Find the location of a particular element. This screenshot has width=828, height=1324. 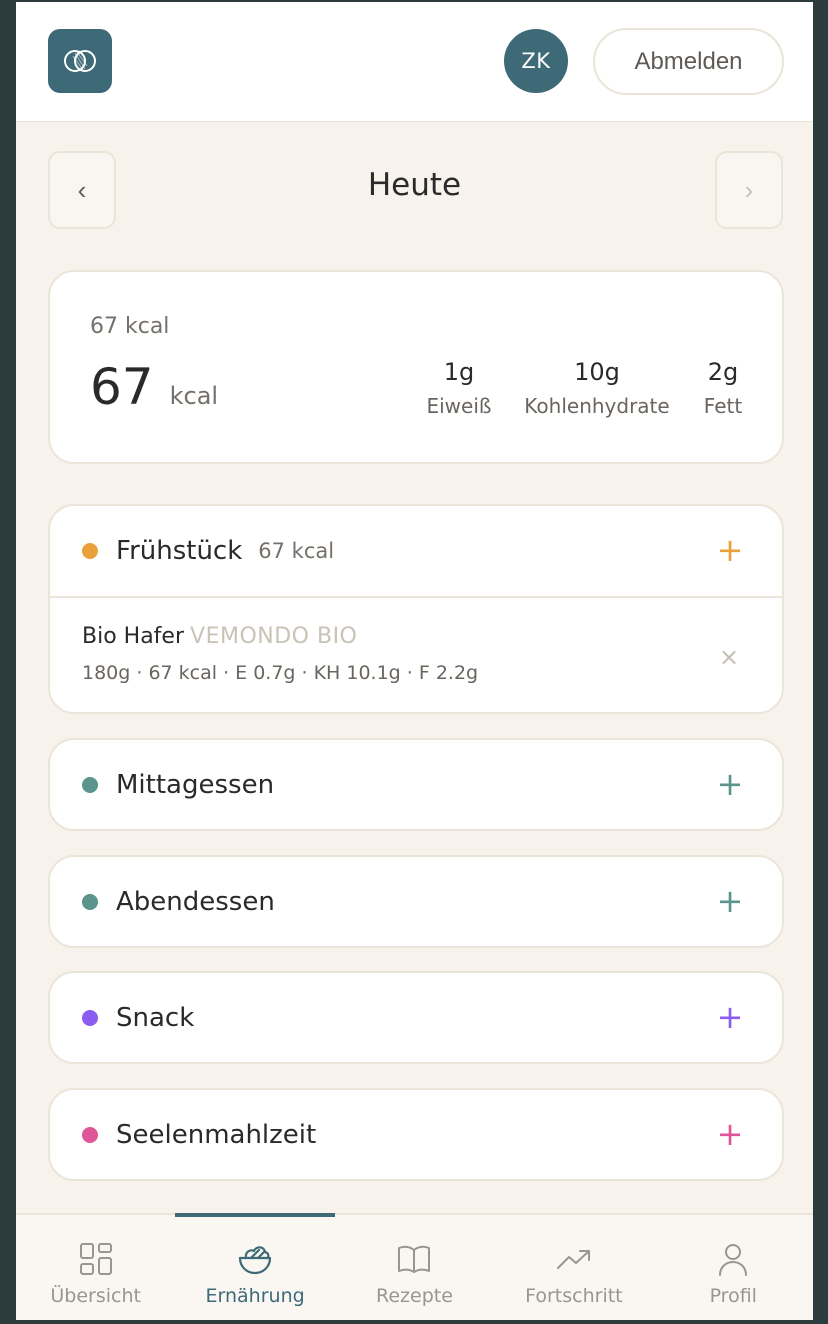

summary-kcal-small: 67 kcal is located at coordinates (130, 326).